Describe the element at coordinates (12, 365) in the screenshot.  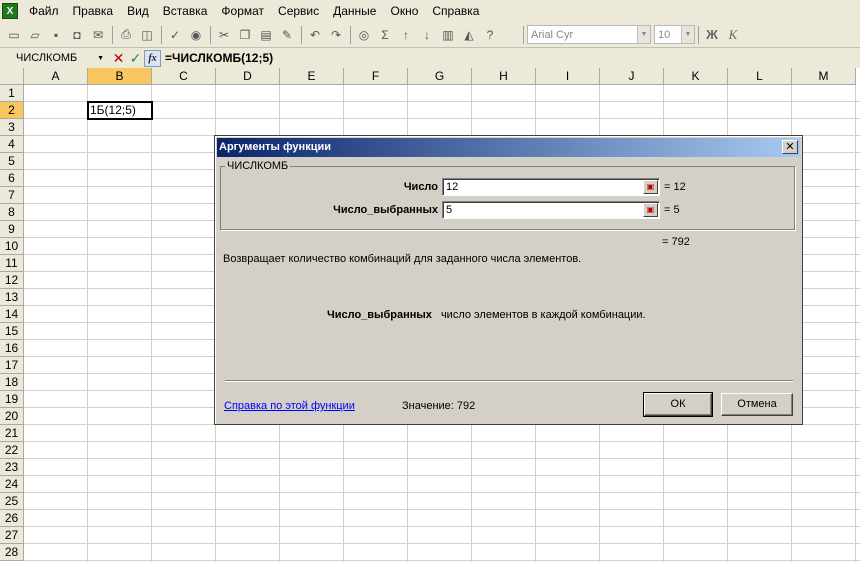
I see `row-header-17: 17` at that location.